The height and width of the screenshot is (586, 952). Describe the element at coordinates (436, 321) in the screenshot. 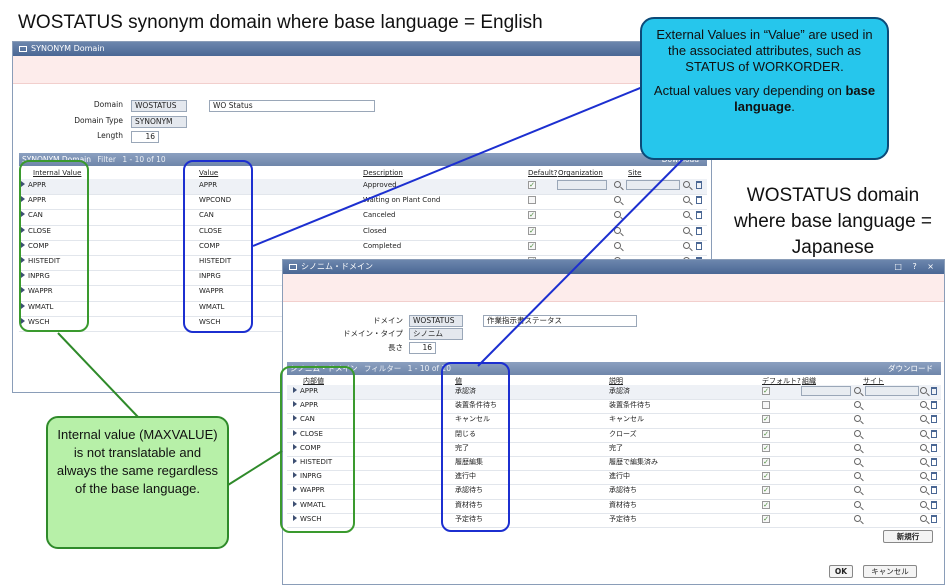

I see `jp-domain-value-field: WOSTATUS` at that location.